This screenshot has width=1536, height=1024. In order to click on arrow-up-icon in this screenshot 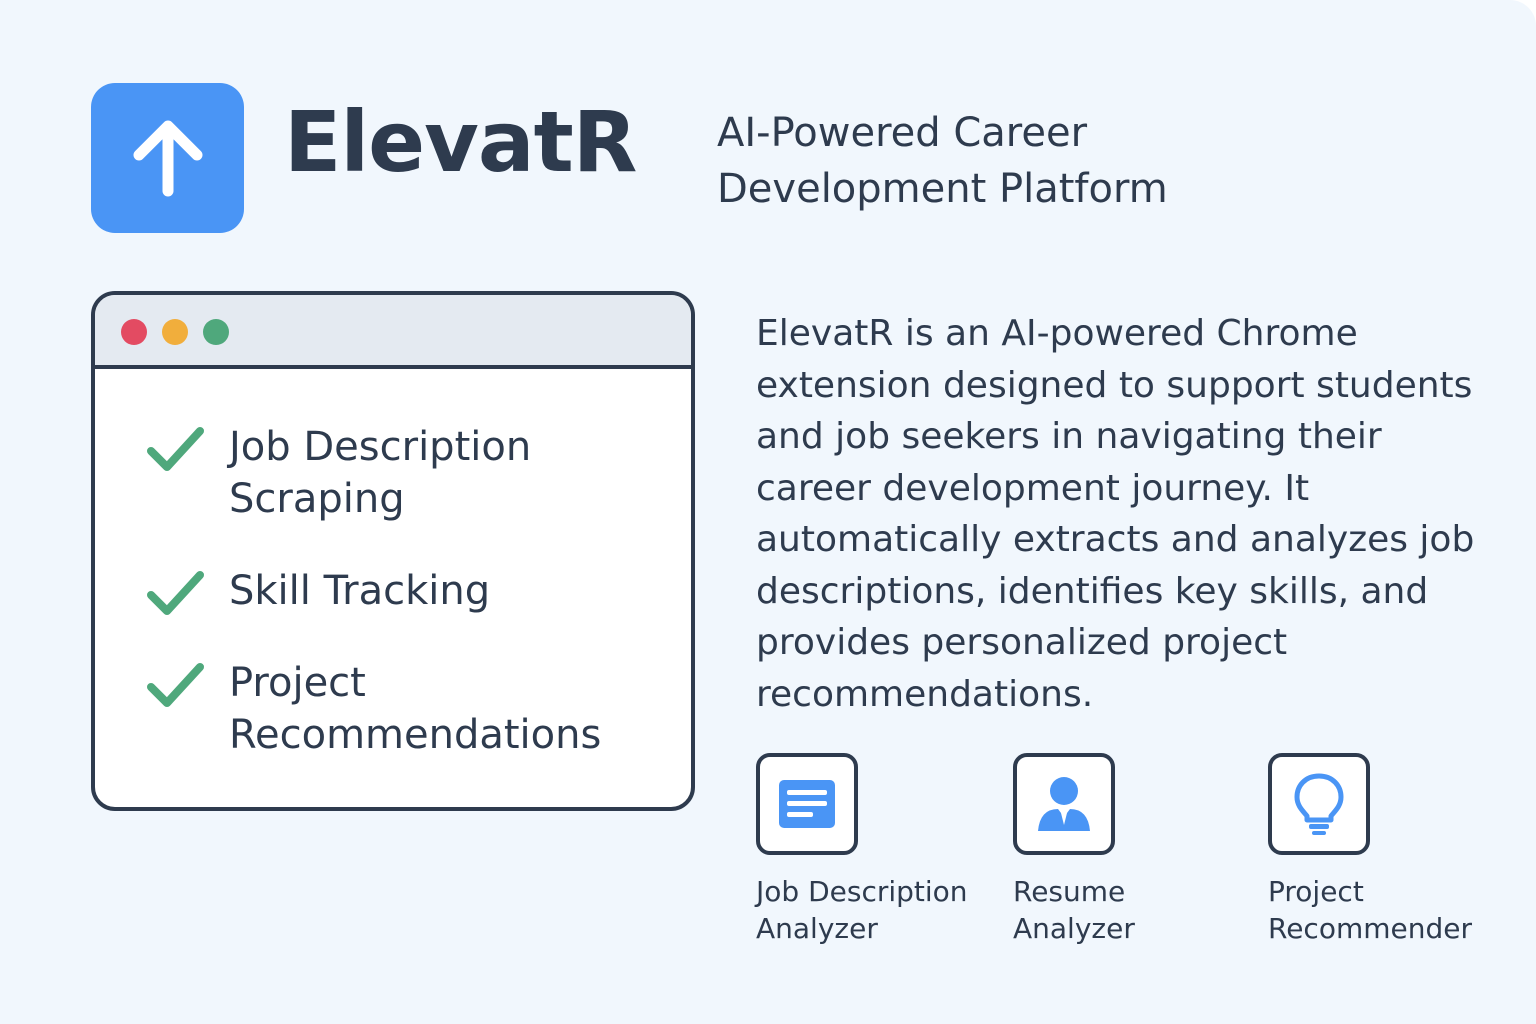, I will do `click(167, 158)`.